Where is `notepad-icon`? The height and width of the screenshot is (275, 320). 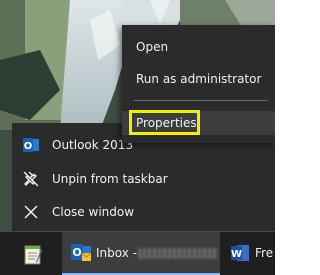 notepad-icon is located at coordinates (33, 256).